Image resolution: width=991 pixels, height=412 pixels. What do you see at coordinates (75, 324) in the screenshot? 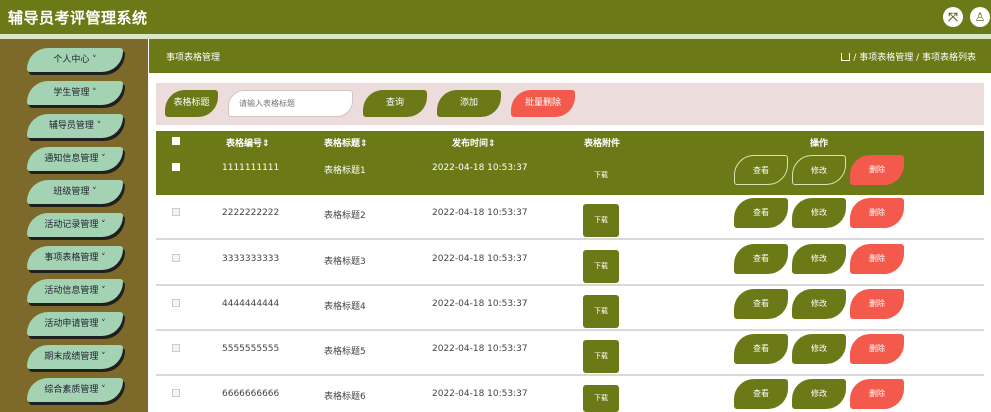
I see `sidebar-item-activity-applications: 活动申请管理 ˅` at bounding box center [75, 324].